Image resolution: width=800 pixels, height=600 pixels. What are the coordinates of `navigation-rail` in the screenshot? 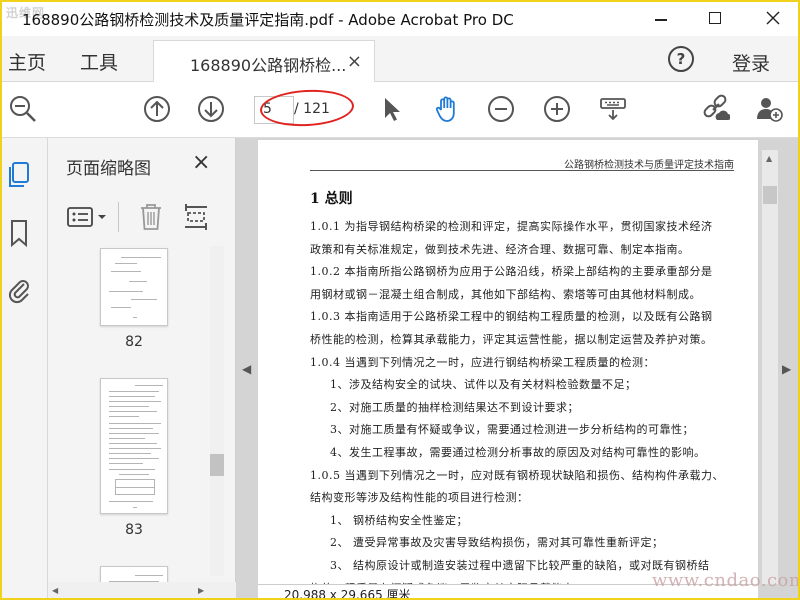 It's located at (24, 369).